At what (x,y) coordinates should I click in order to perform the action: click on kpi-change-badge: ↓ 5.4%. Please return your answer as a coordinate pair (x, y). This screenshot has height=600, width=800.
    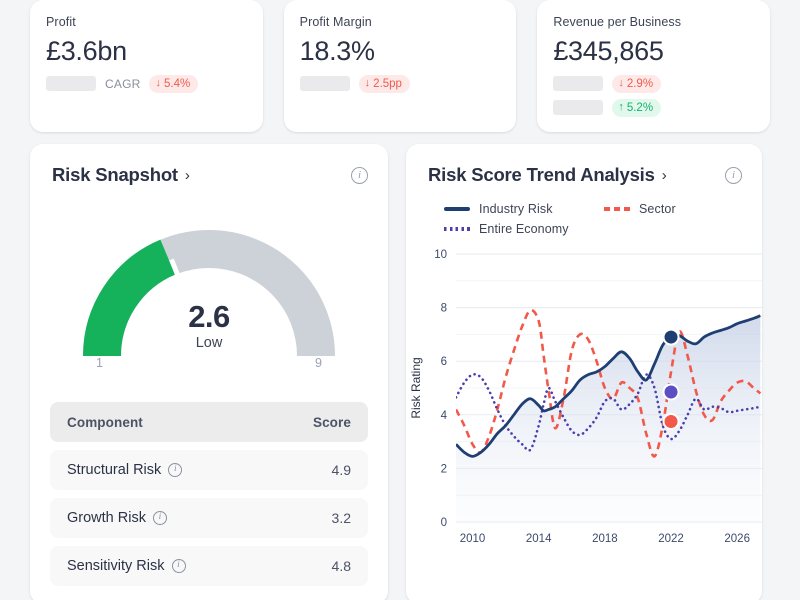
    Looking at the image, I should click on (174, 83).